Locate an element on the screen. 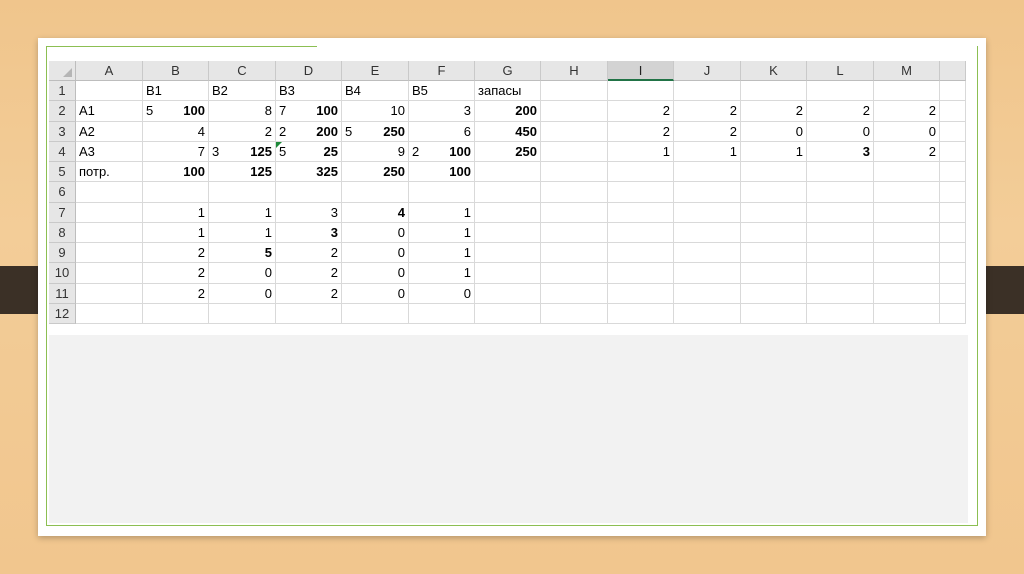 Image resolution: width=1024 pixels, height=574 pixels. cell-l6 is located at coordinates (840, 192).